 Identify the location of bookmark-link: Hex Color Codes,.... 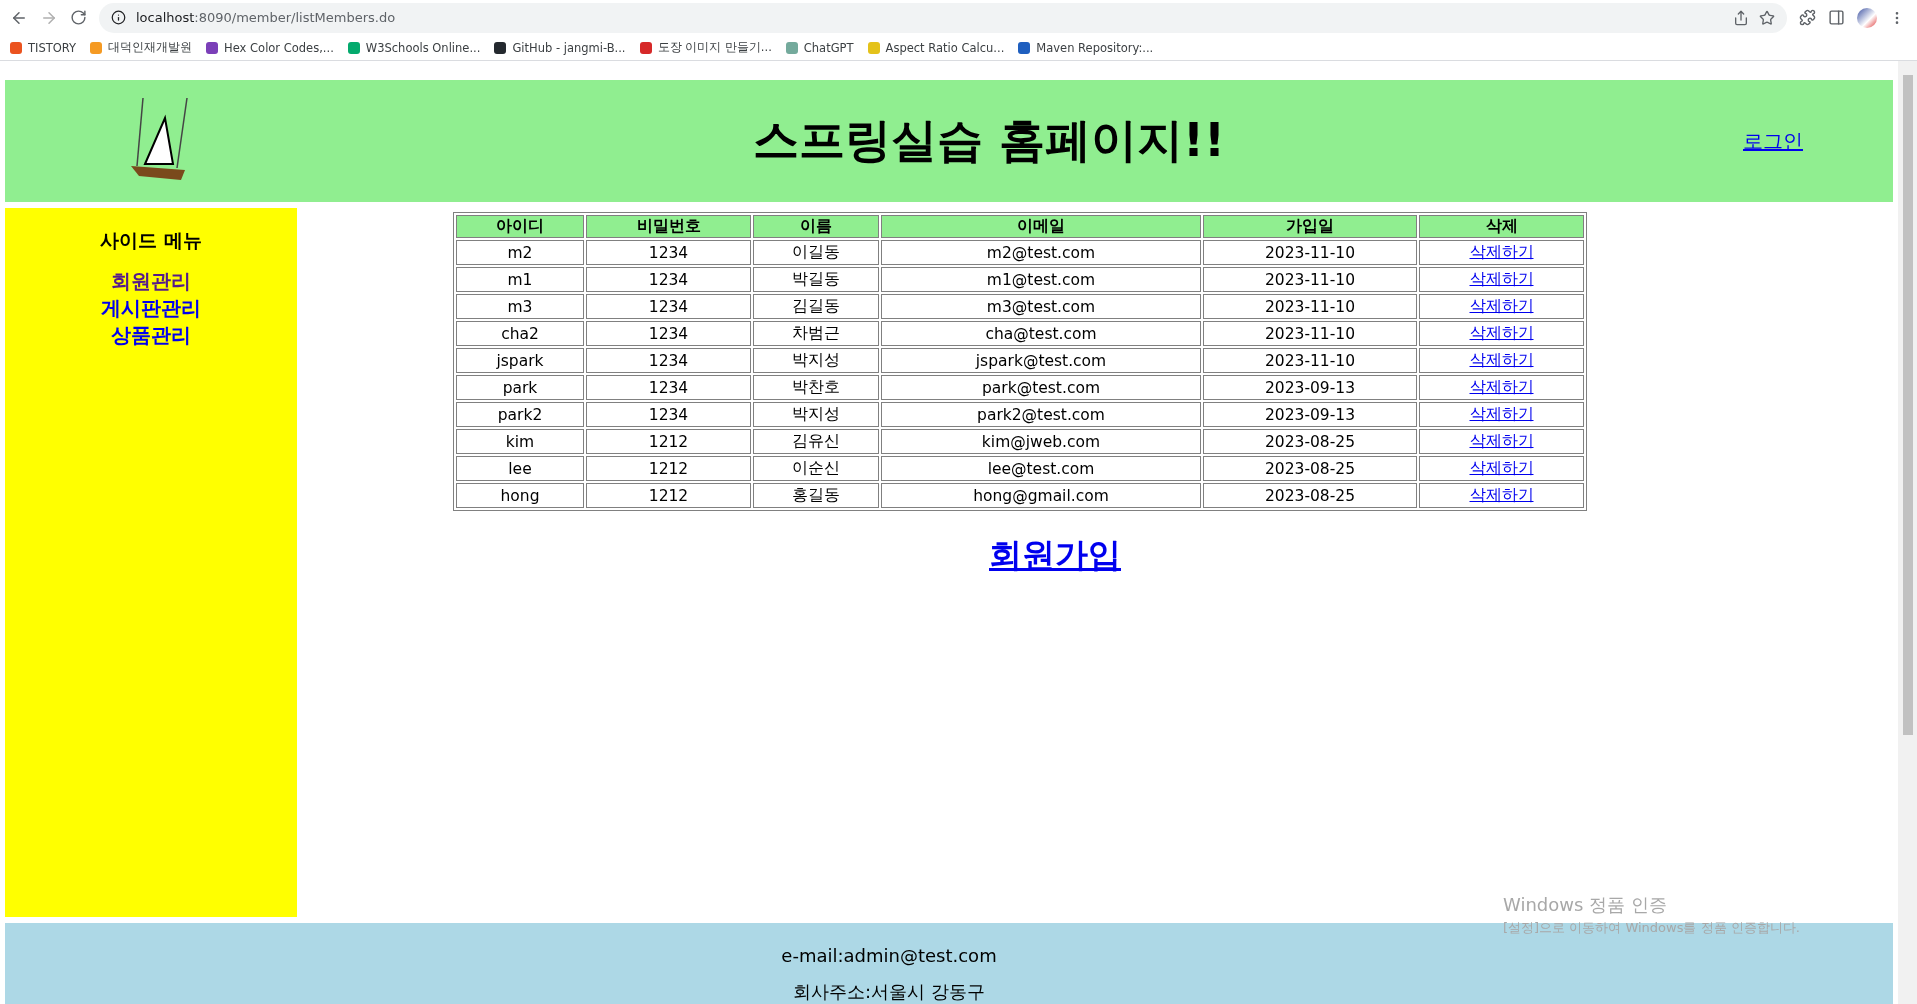
(270, 47).